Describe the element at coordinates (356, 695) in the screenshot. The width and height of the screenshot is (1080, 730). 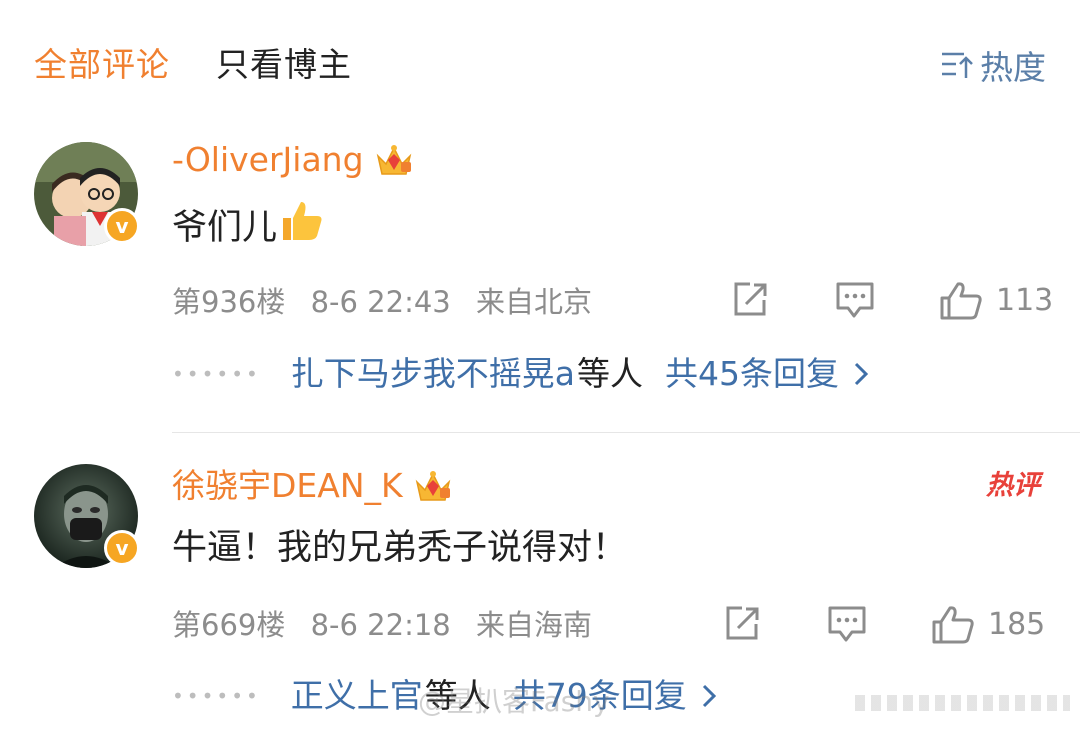
I see `reply-user: 正义上官` at that location.